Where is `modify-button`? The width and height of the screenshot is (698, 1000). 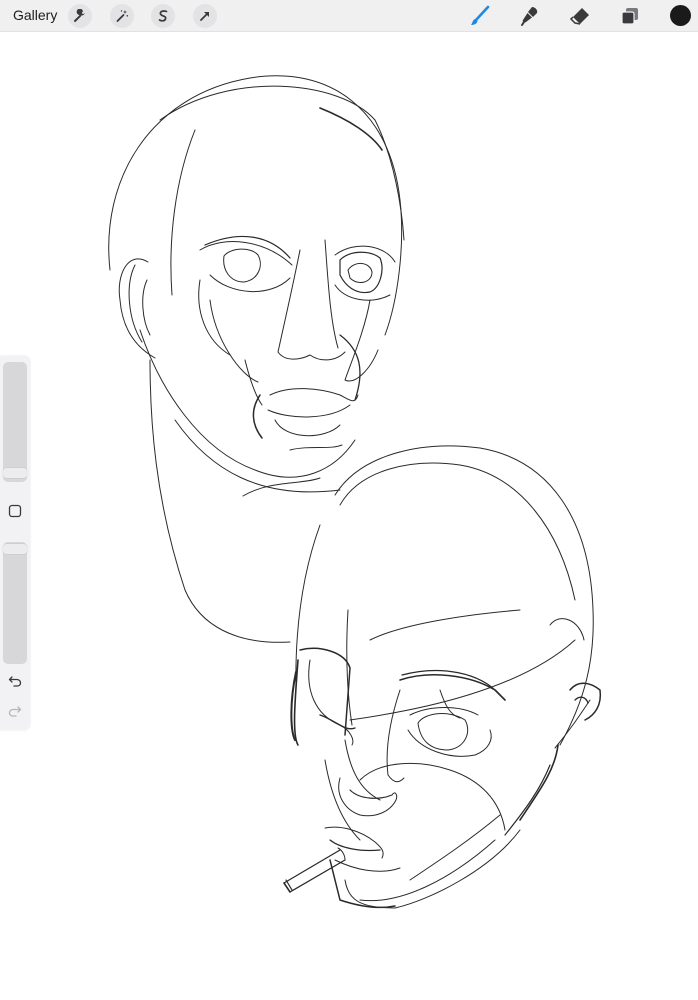
modify-button is located at coordinates (15, 511).